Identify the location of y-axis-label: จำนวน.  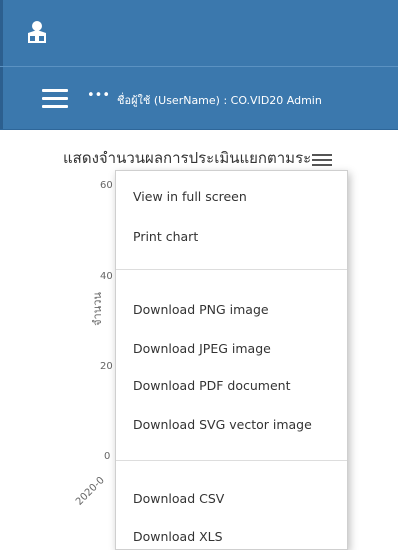
(97, 309).